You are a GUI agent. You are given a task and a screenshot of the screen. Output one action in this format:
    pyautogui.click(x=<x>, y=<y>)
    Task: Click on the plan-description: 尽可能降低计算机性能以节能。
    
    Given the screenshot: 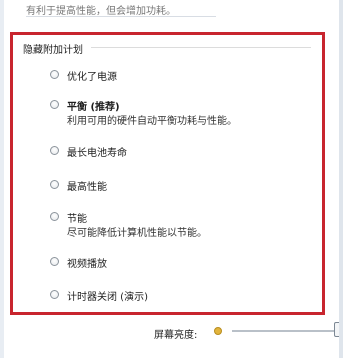 What is the action you would take?
    pyautogui.click(x=137, y=233)
    